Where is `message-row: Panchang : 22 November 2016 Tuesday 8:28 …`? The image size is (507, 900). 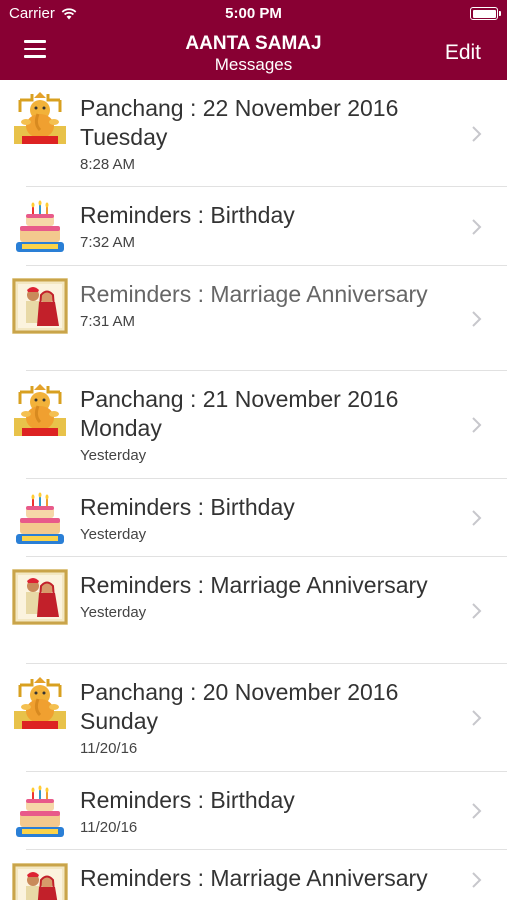
message-row: Panchang : 22 November 2016 Tuesday 8:28 … is located at coordinates (259, 133).